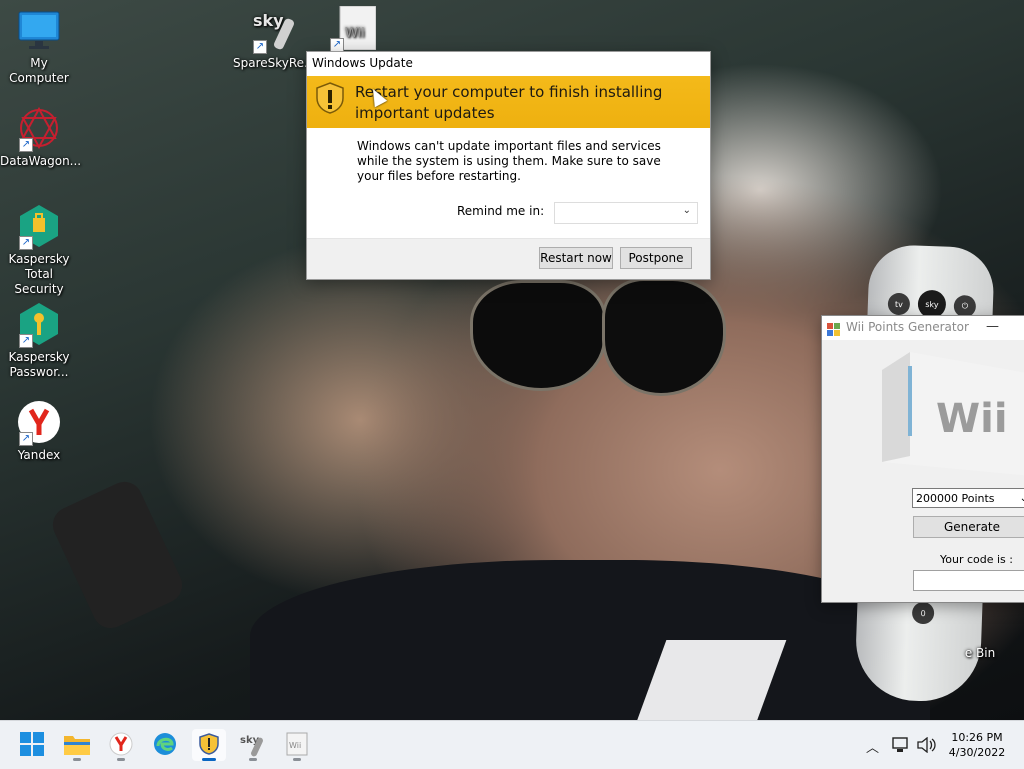 This screenshot has height=769, width=1024. I want to click on desktop-icon-label: Kaspersky Total Security, so click(39, 274).